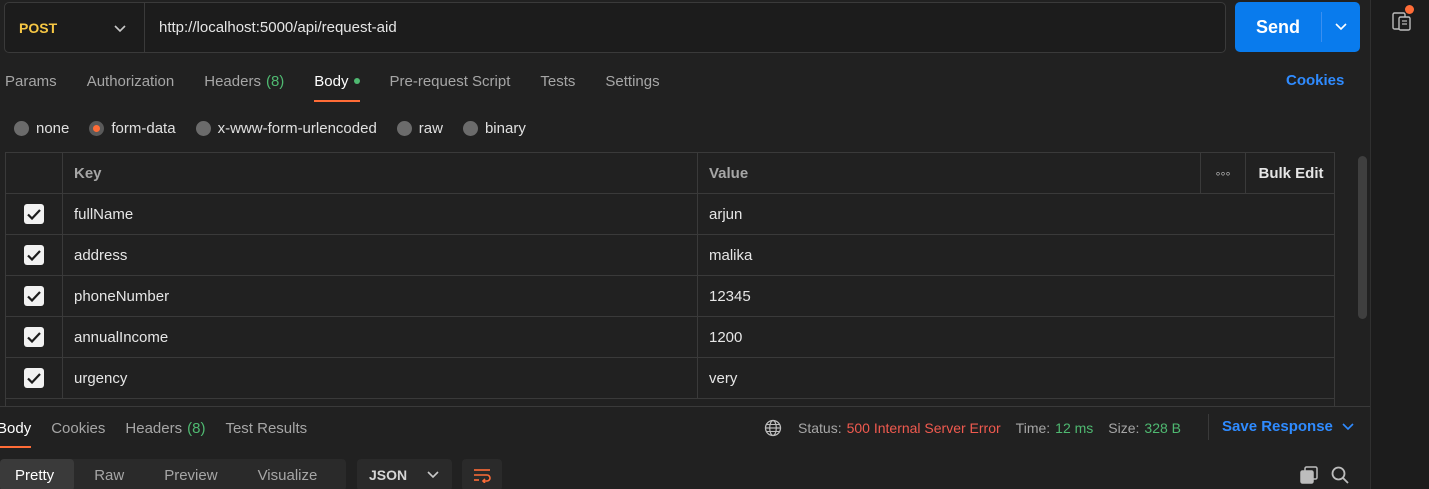 The image size is (1429, 489). What do you see at coordinates (97, 128) in the screenshot?
I see `radio-form-data` at bounding box center [97, 128].